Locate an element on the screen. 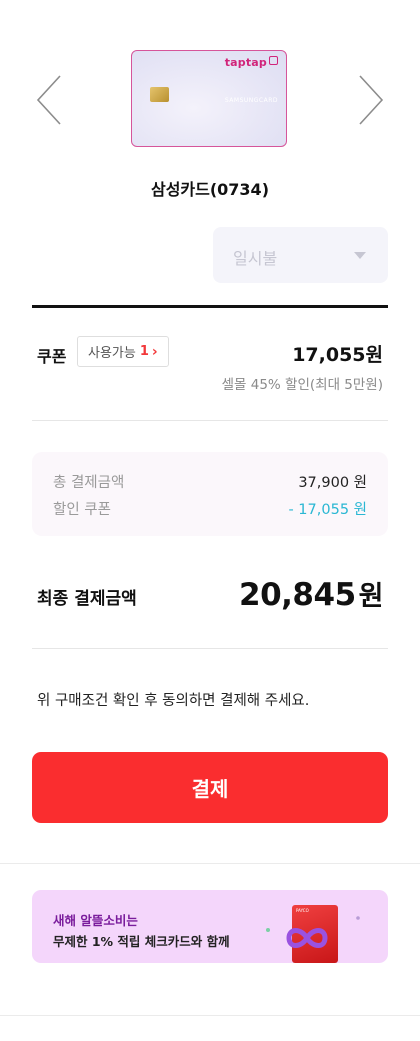 This screenshot has width=420, height=1041. card-brand-logo: taptap is located at coordinates (251, 62).